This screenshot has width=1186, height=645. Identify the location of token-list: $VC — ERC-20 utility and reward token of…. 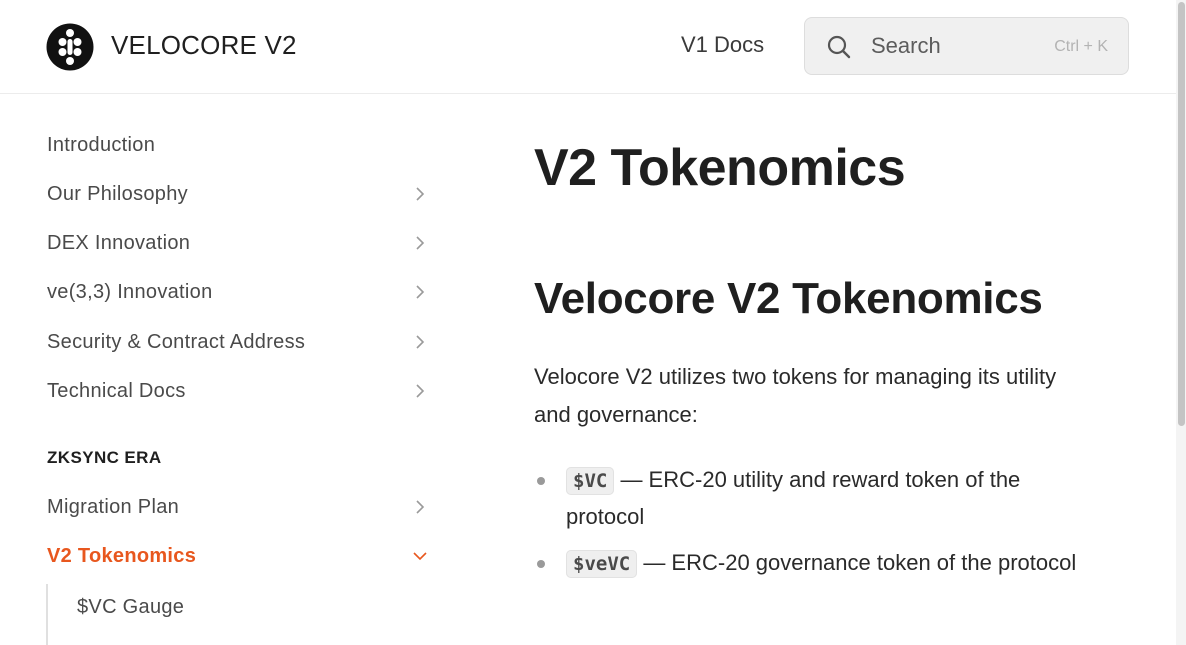
(814, 527).